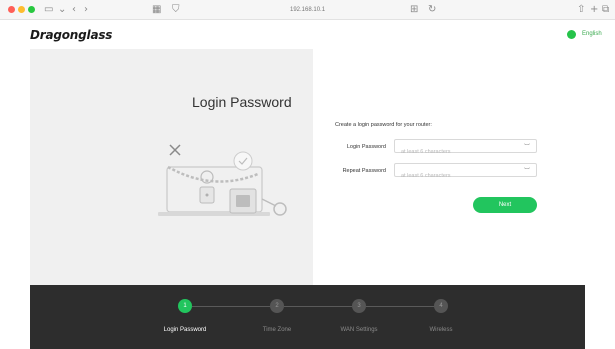 This screenshot has width=615, height=349. I want to click on step-2-label: Time Zone, so click(277, 330).